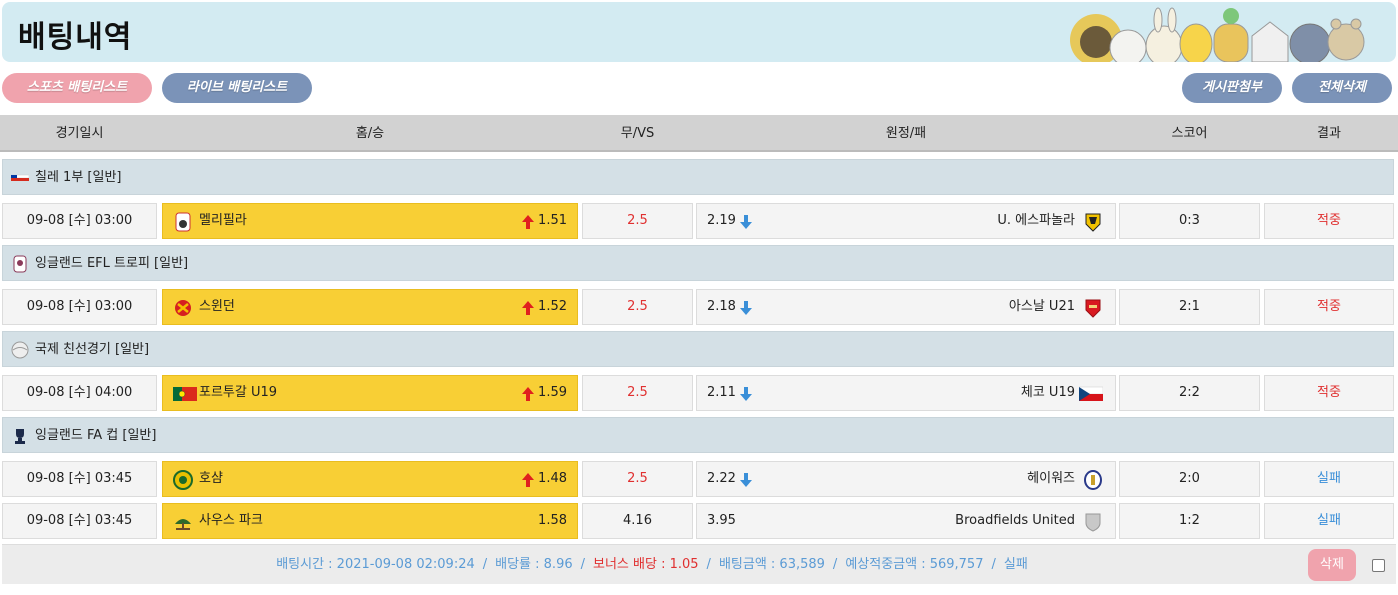 This screenshot has width=1398, height=595. I want to click on home-pick-cell: 포르투갈 U19 1.59, so click(370, 393).